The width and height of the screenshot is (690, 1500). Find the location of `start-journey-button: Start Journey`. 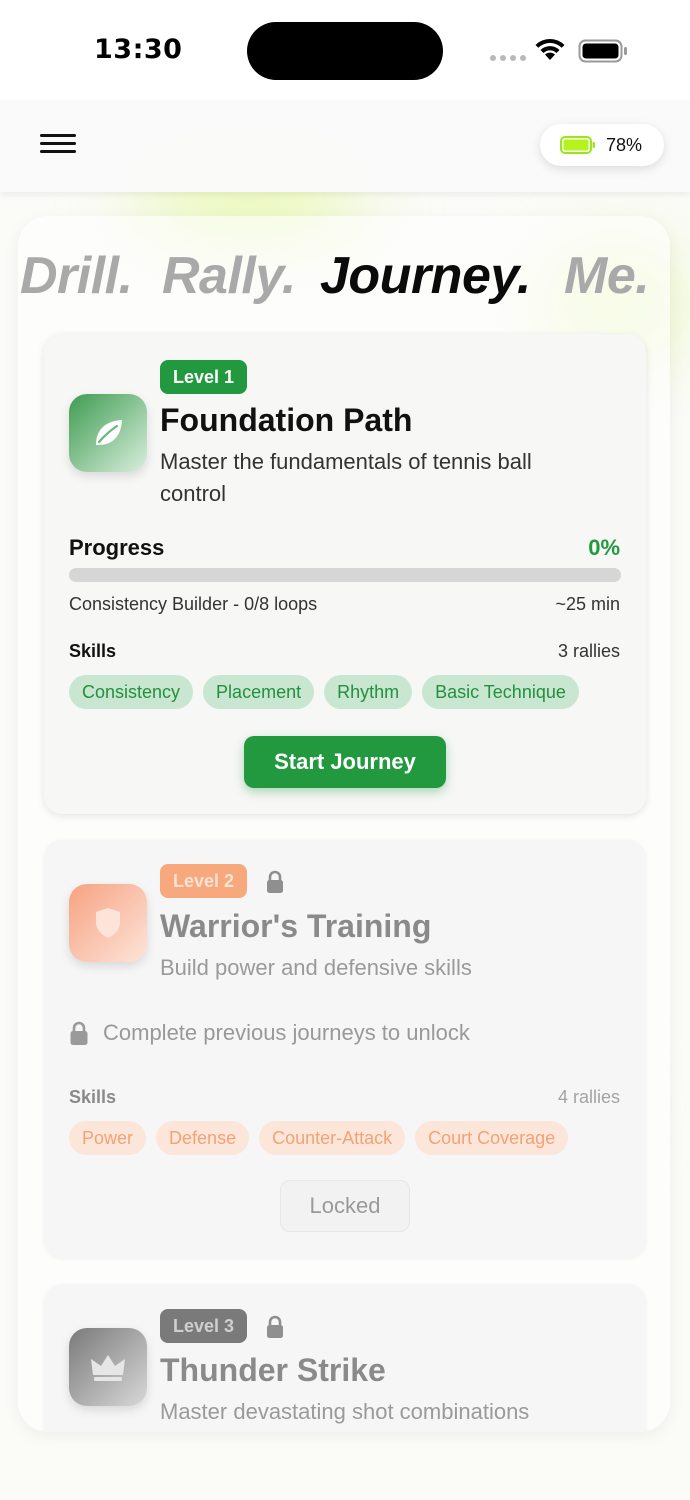

start-journey-button: Start Journey is located at coordinates (345, 762).